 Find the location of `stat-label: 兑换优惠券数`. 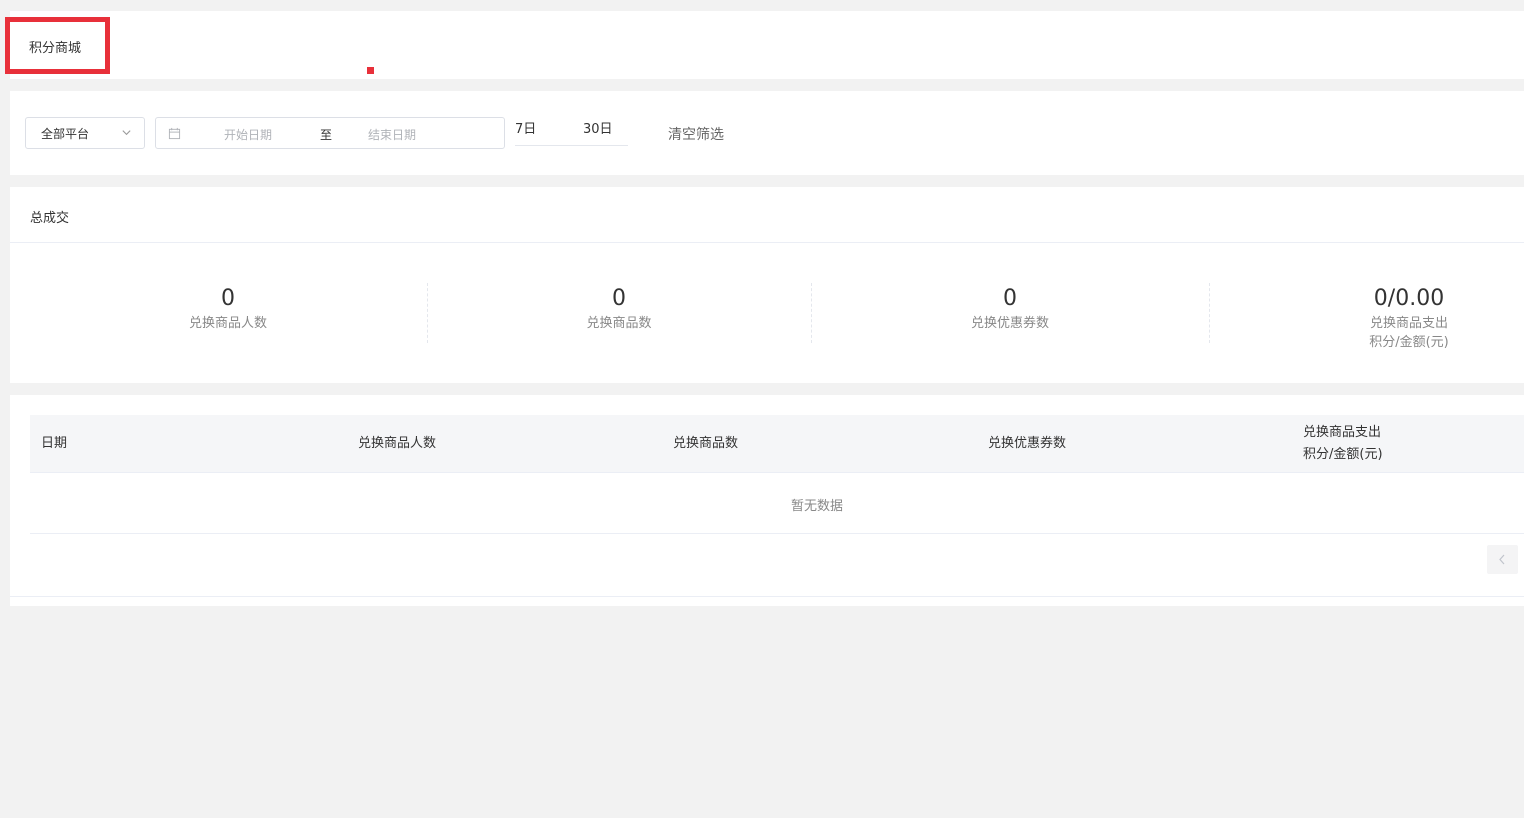

stat-label: 兑换优惠券数 is located at coordinates (1009, 323).